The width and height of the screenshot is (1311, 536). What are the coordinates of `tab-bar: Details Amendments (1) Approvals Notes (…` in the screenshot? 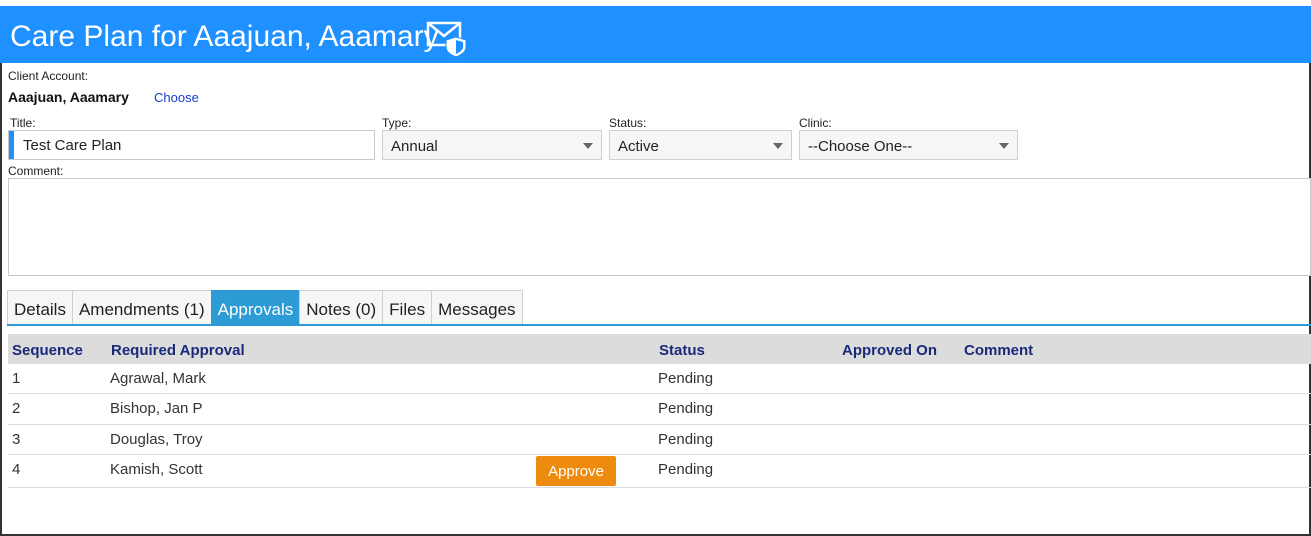 It's located at (265, 307).